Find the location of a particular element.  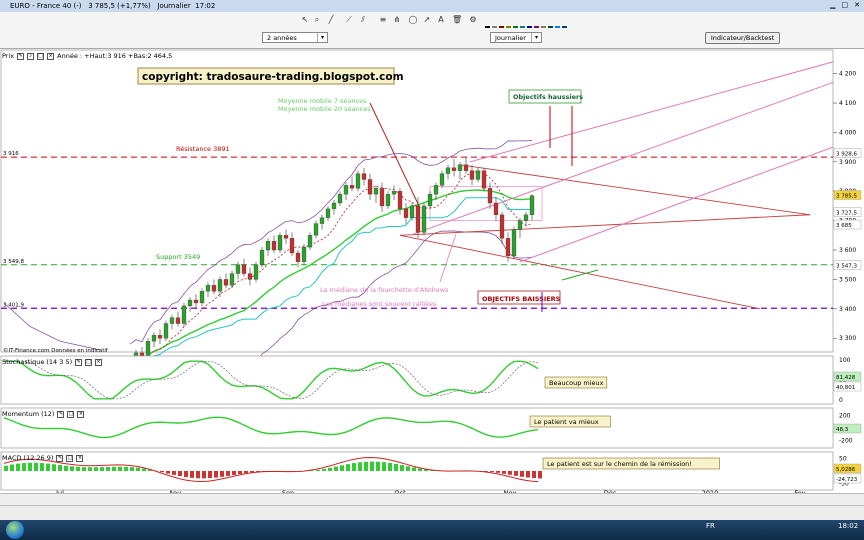

trendline-icon: ⟋ is located at coordinates (349, 19).